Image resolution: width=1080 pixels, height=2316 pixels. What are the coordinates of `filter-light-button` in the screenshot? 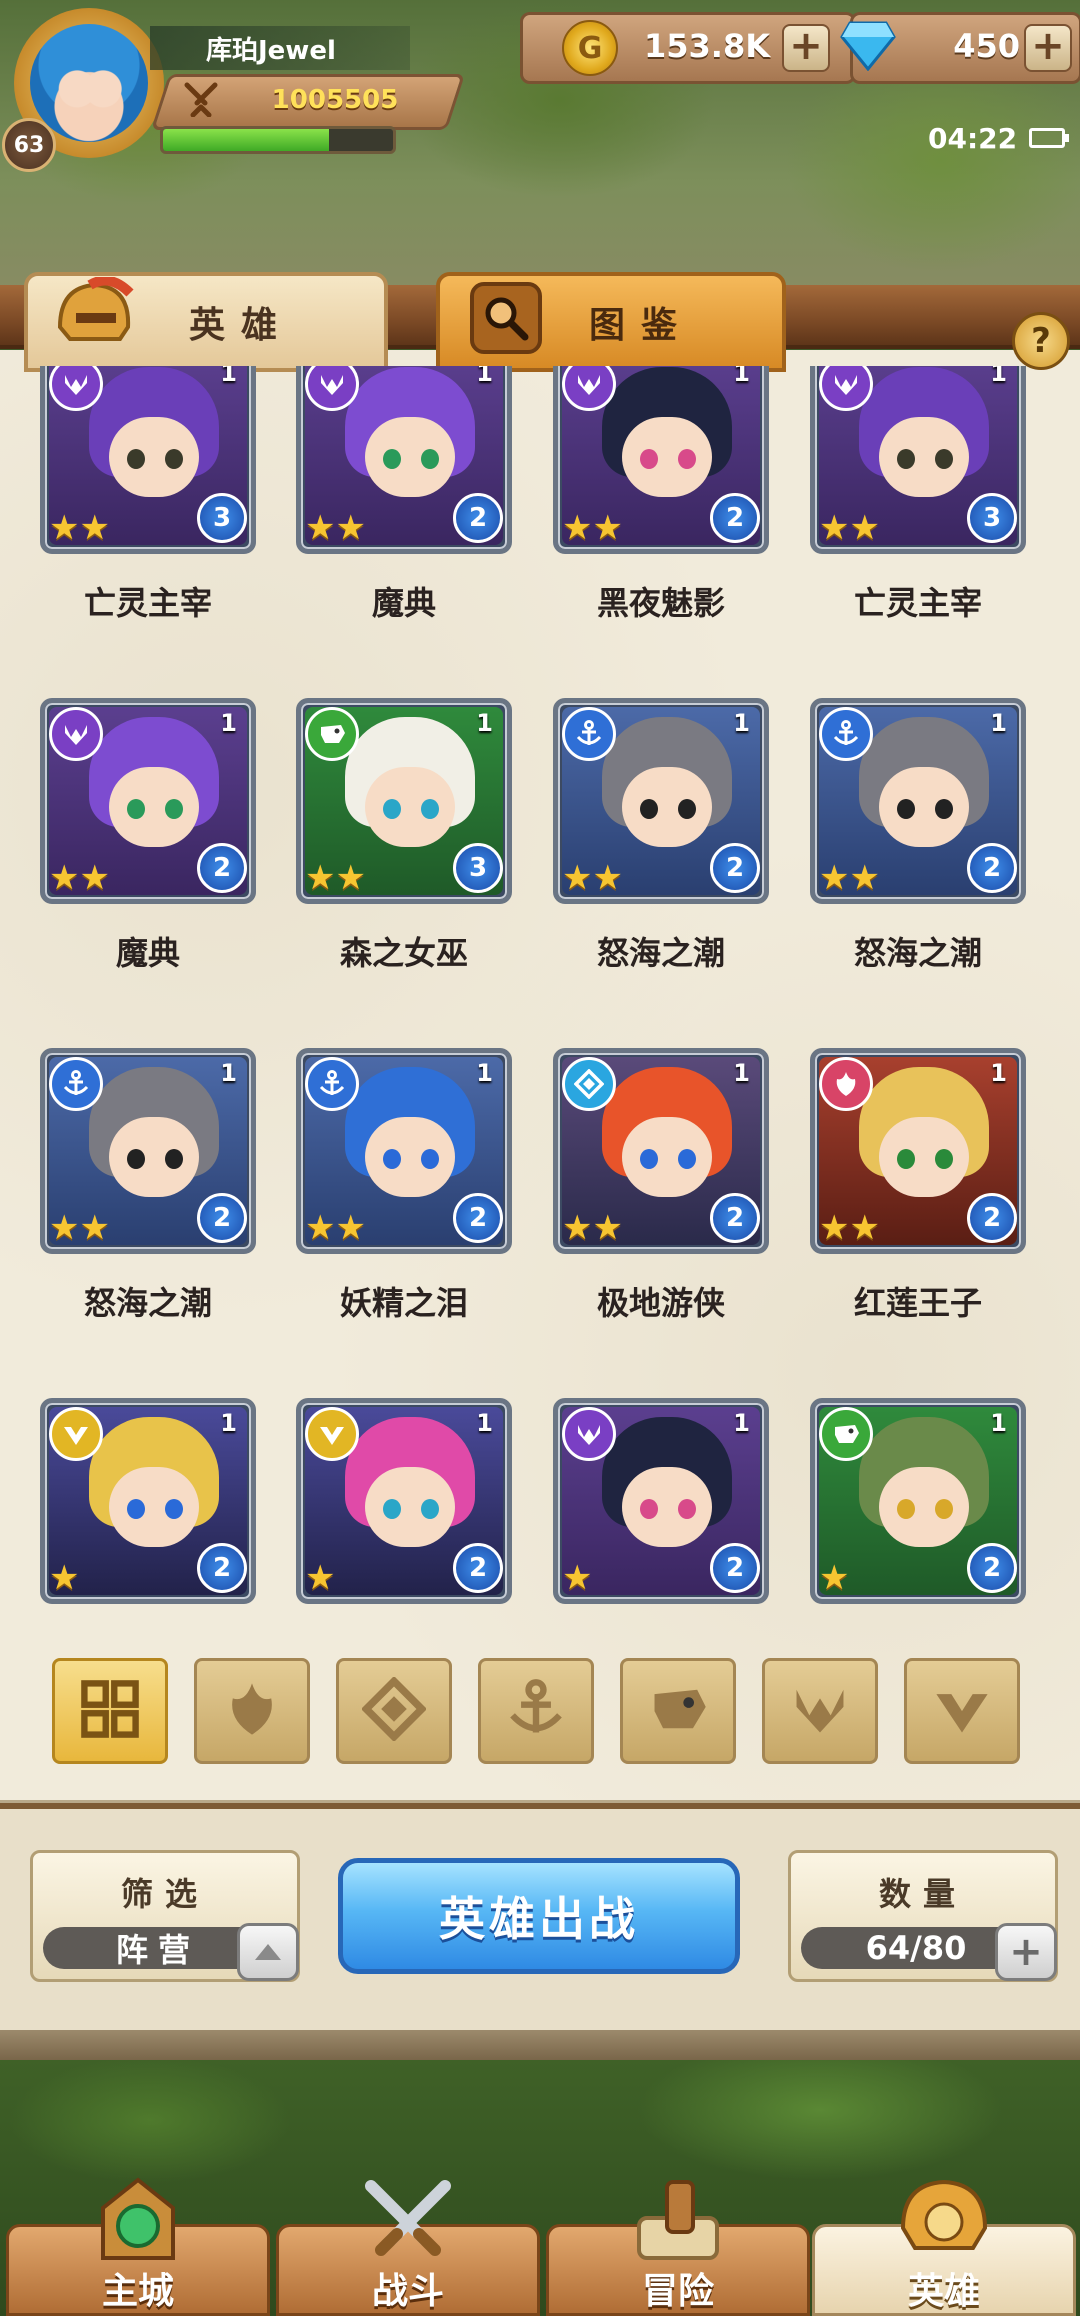 It's located at (962, 1711).